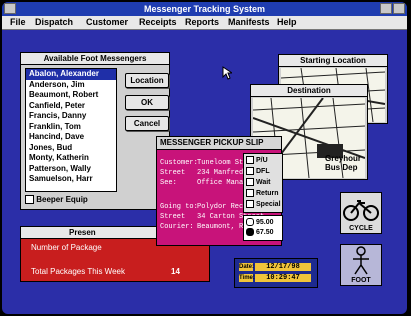  Describe the element at coordinates (10, 8) in the screenshot. I see `system-menu-icon` at that location.